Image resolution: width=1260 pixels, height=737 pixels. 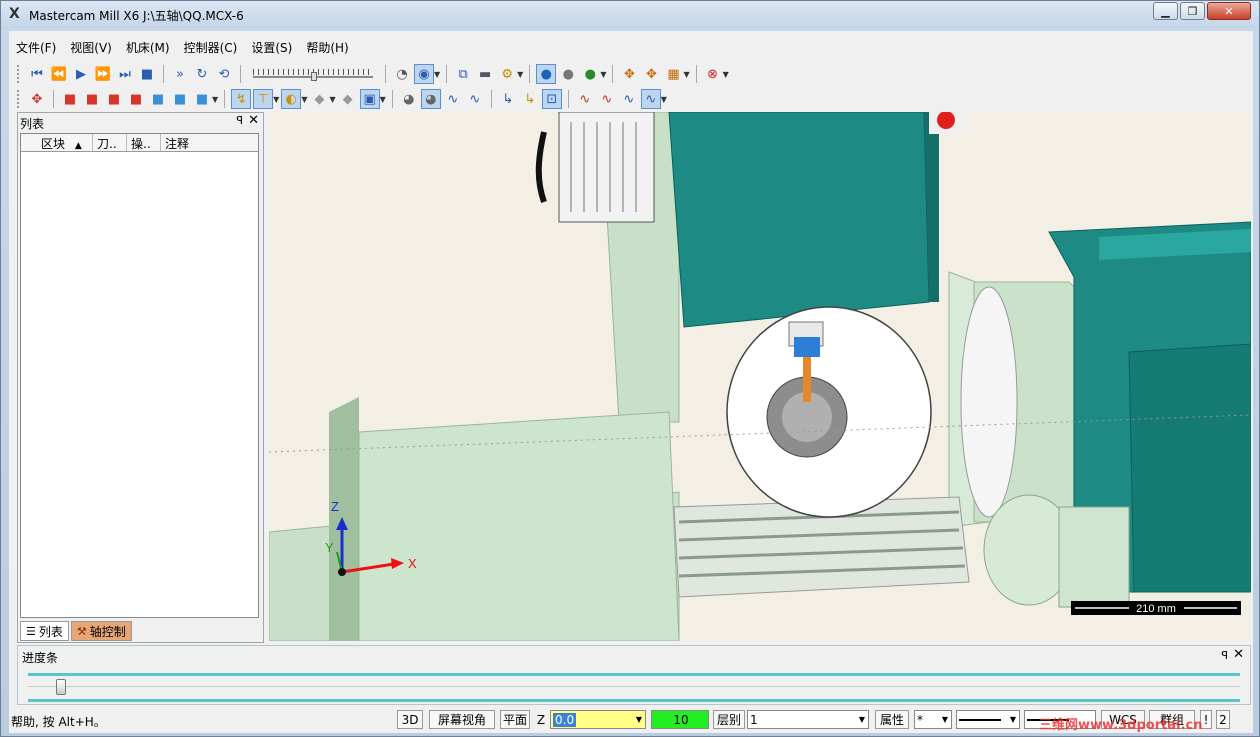 What do you see at coordinates (485, 74) in the screenshot?
I see `bar-icon: ▬` at bounding box center [485, 74].